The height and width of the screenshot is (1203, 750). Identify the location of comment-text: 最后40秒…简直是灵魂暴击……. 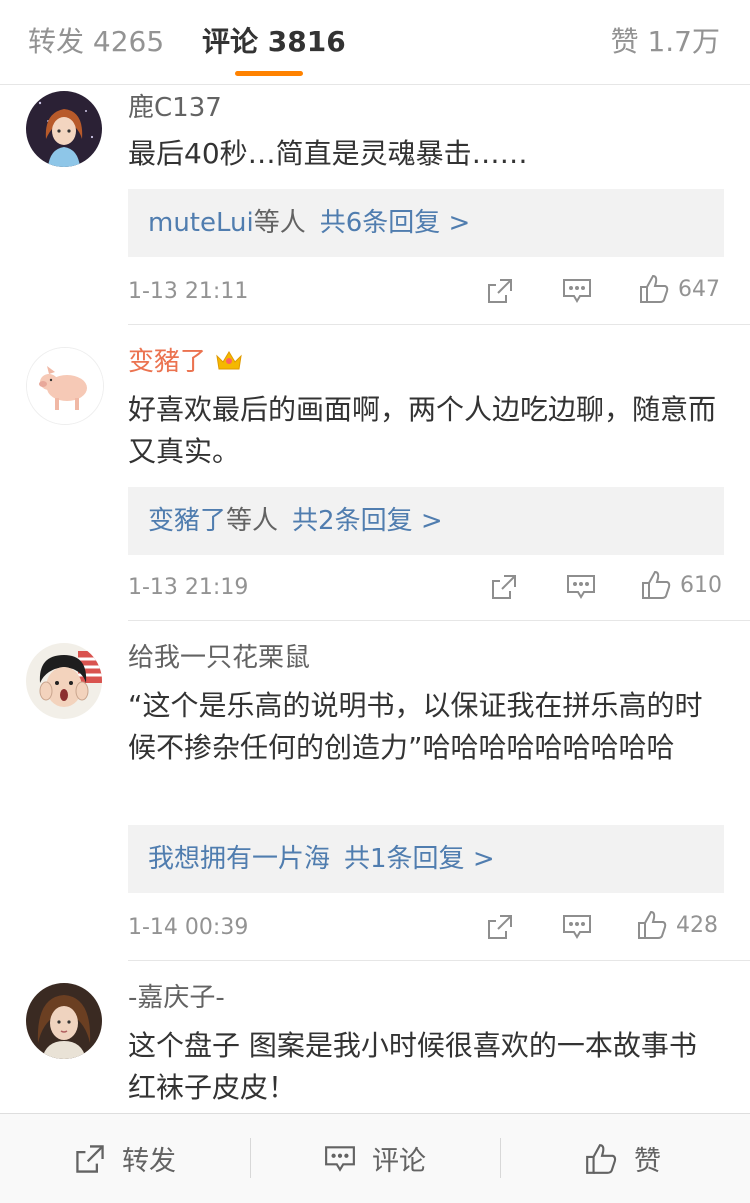
(328, 153).